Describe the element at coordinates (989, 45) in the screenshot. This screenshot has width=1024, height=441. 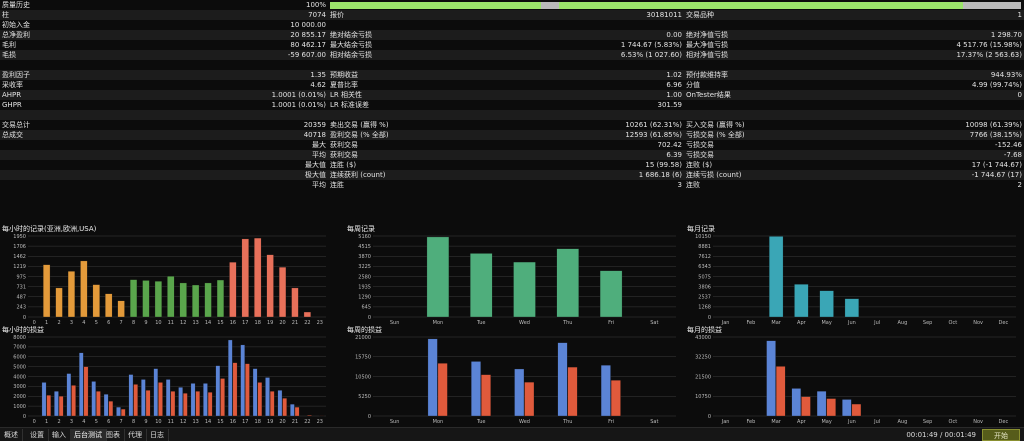
I see `stat-value: 4 517.76 (15.98%)` at that location.